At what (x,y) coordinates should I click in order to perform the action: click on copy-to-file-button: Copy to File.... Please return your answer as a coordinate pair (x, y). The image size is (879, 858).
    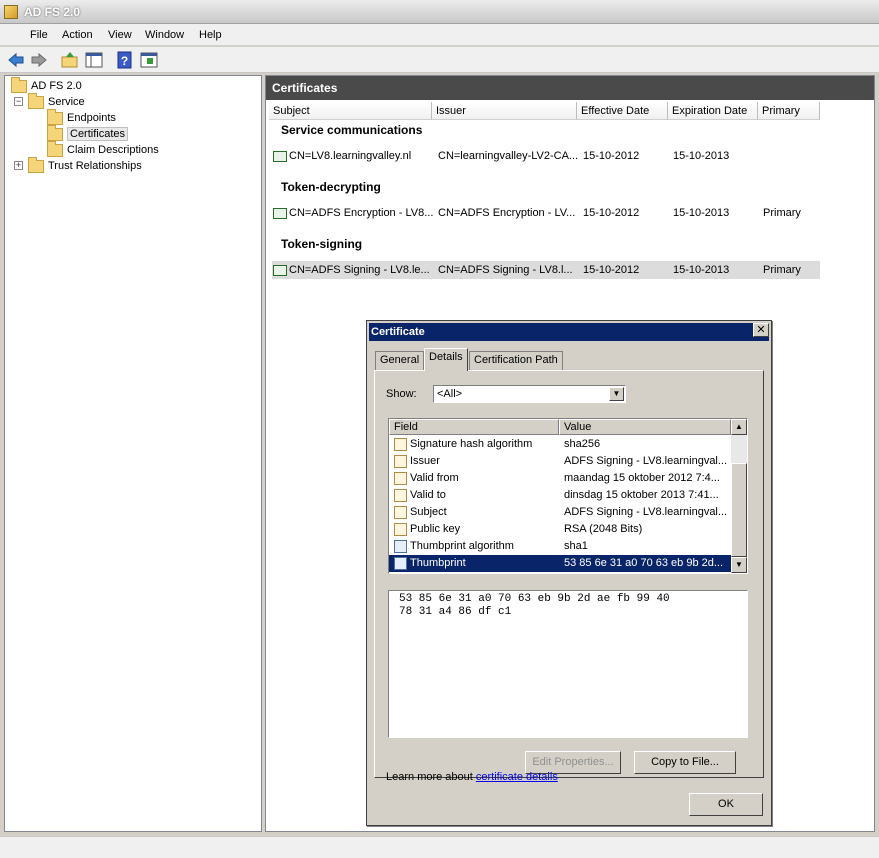
    Looking at the image, I should click on (685, 762).